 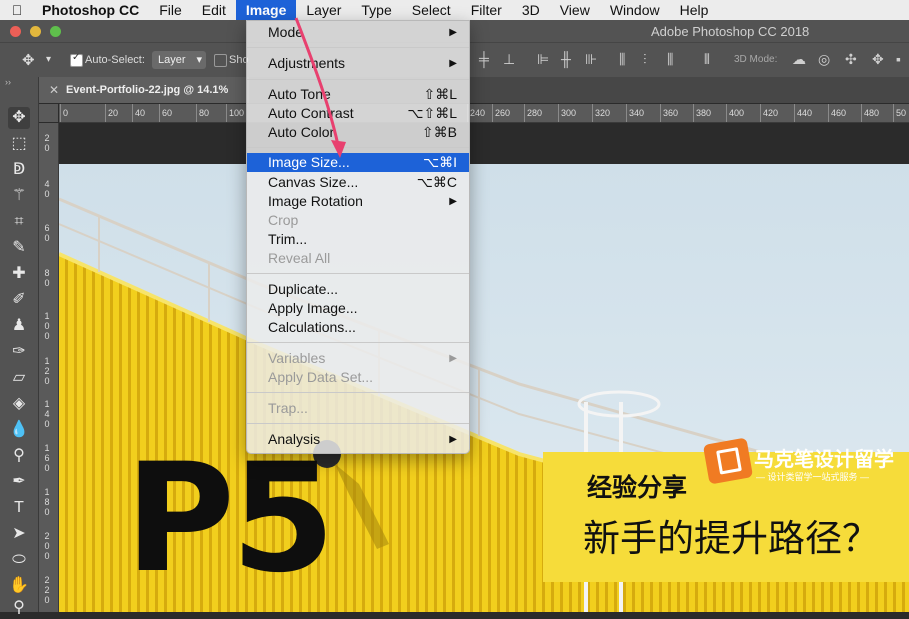 What do you see at coordinates (358, 162) in the screenshot?
I see `menu-item-image-size: Image Size... ⌥⌘I` at bounding box center [358, 162].